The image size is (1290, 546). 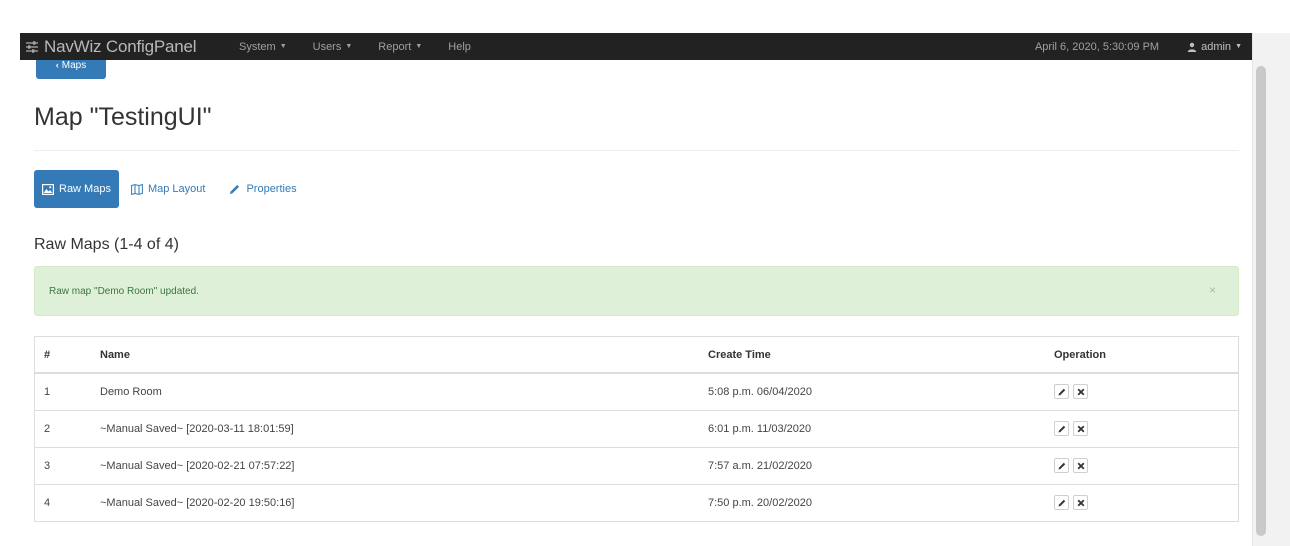 What do you see at coordinates (874, 502) in the screenshot?
I see `row-create-time: 7:50 p.m. 20/02/2020` at bounding box center [874, 502].